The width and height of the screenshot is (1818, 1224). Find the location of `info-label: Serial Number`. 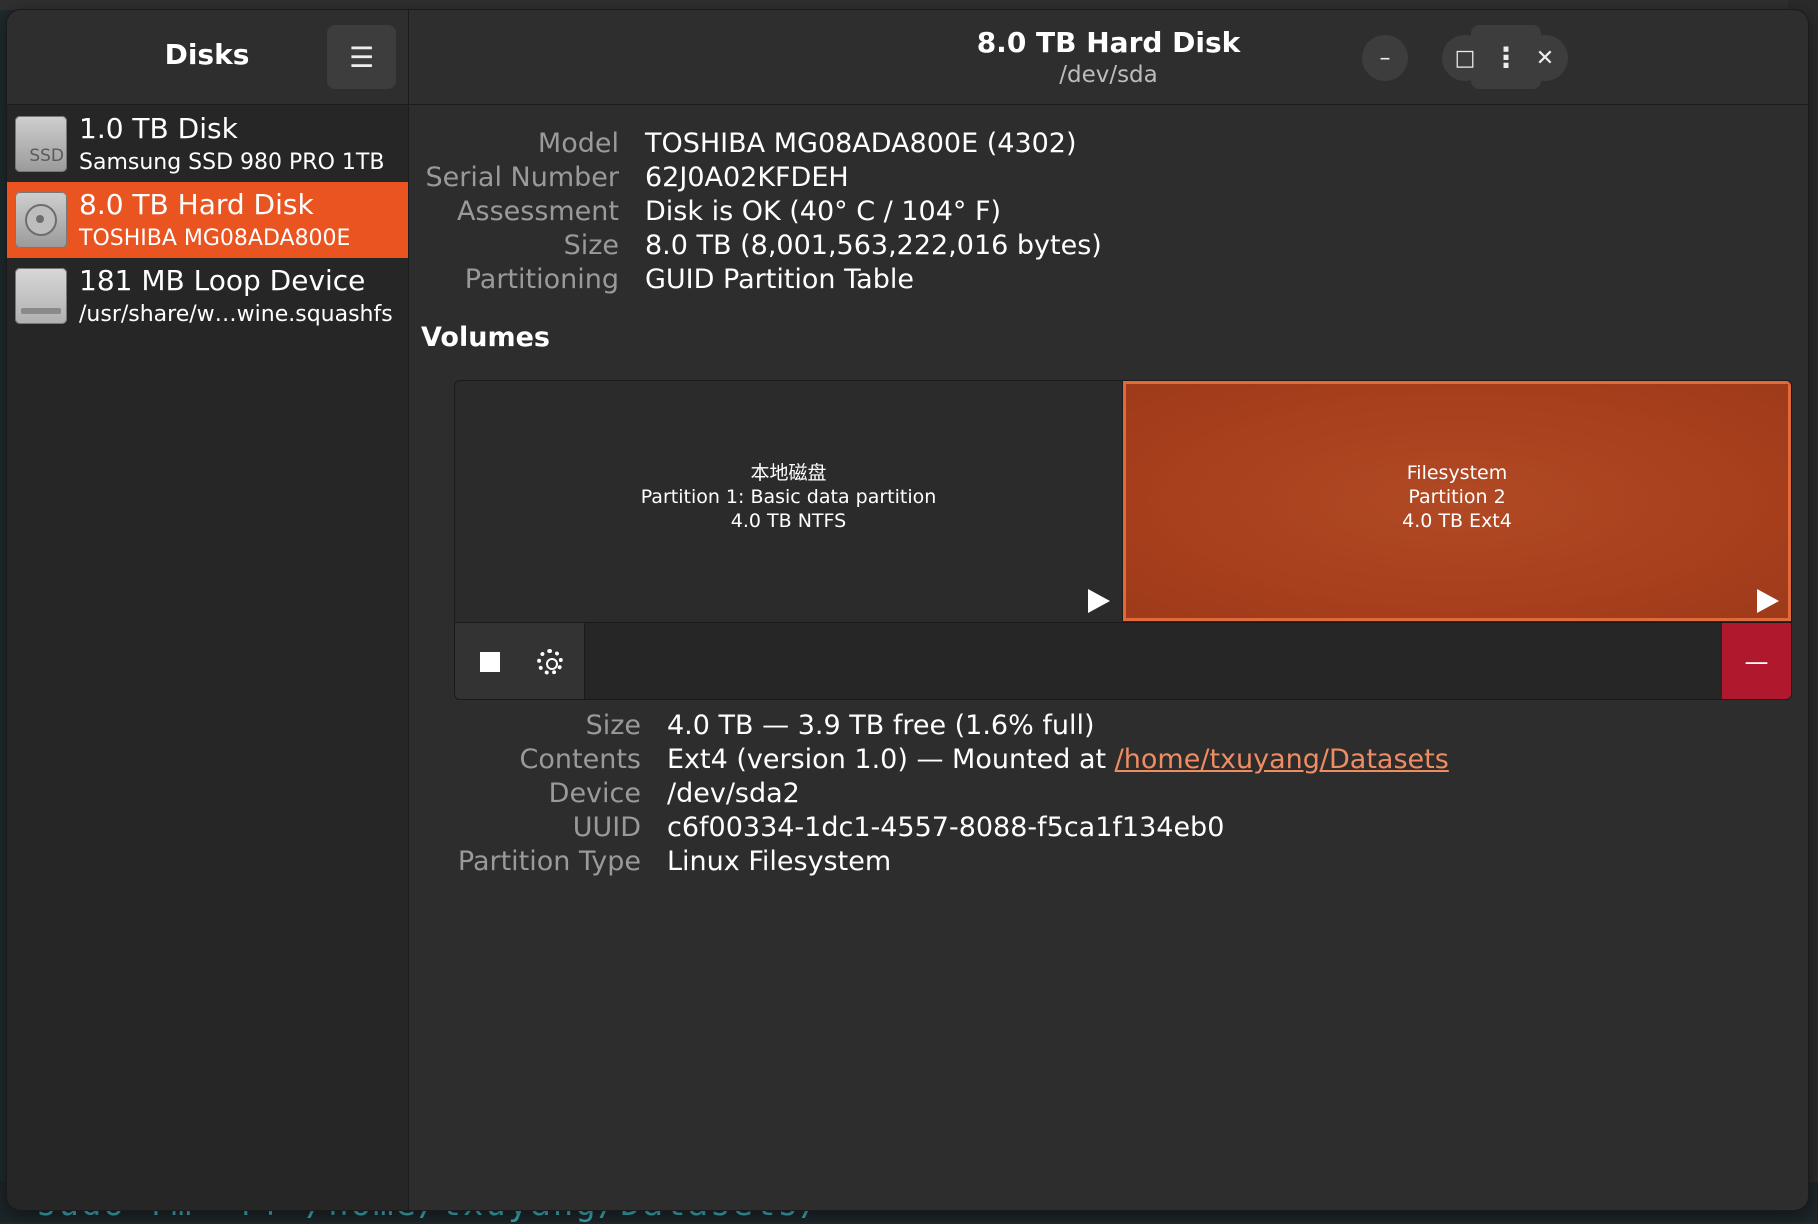

info-label: Serial Number is located at coordinates (522, 177).